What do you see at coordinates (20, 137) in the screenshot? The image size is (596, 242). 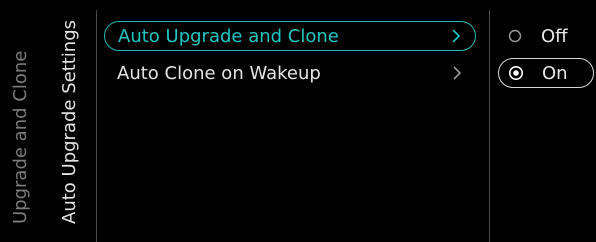 I see `breadcrumb-parent-label: Upgrade and Clone` at bounding box center [20, 137].